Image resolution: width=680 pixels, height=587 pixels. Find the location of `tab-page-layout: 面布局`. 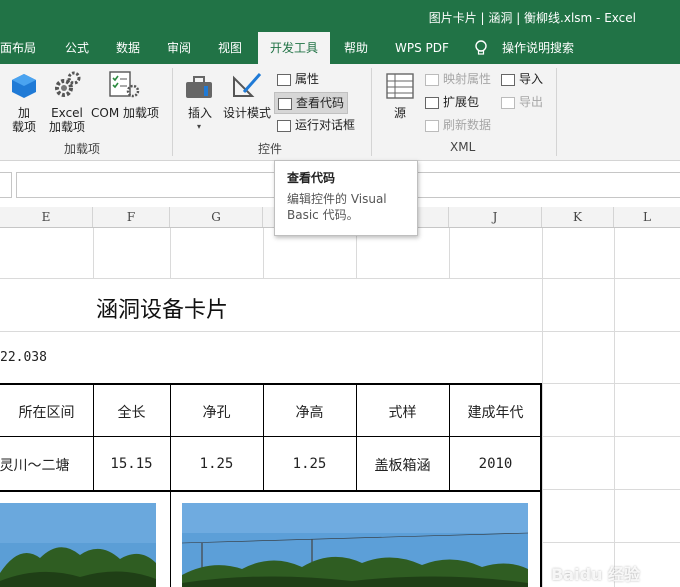

tab-page-layout: 面布局 is located at coordinates (20, 48).